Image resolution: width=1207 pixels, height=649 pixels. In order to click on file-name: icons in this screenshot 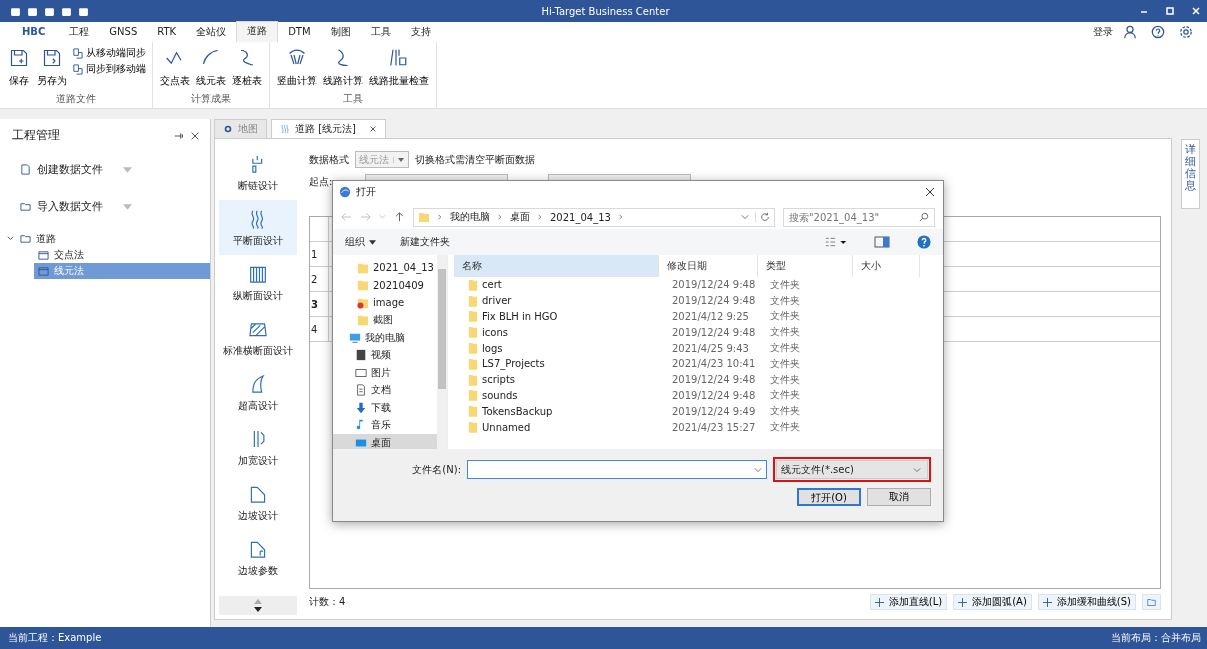, I will do `click(495, 332)`.